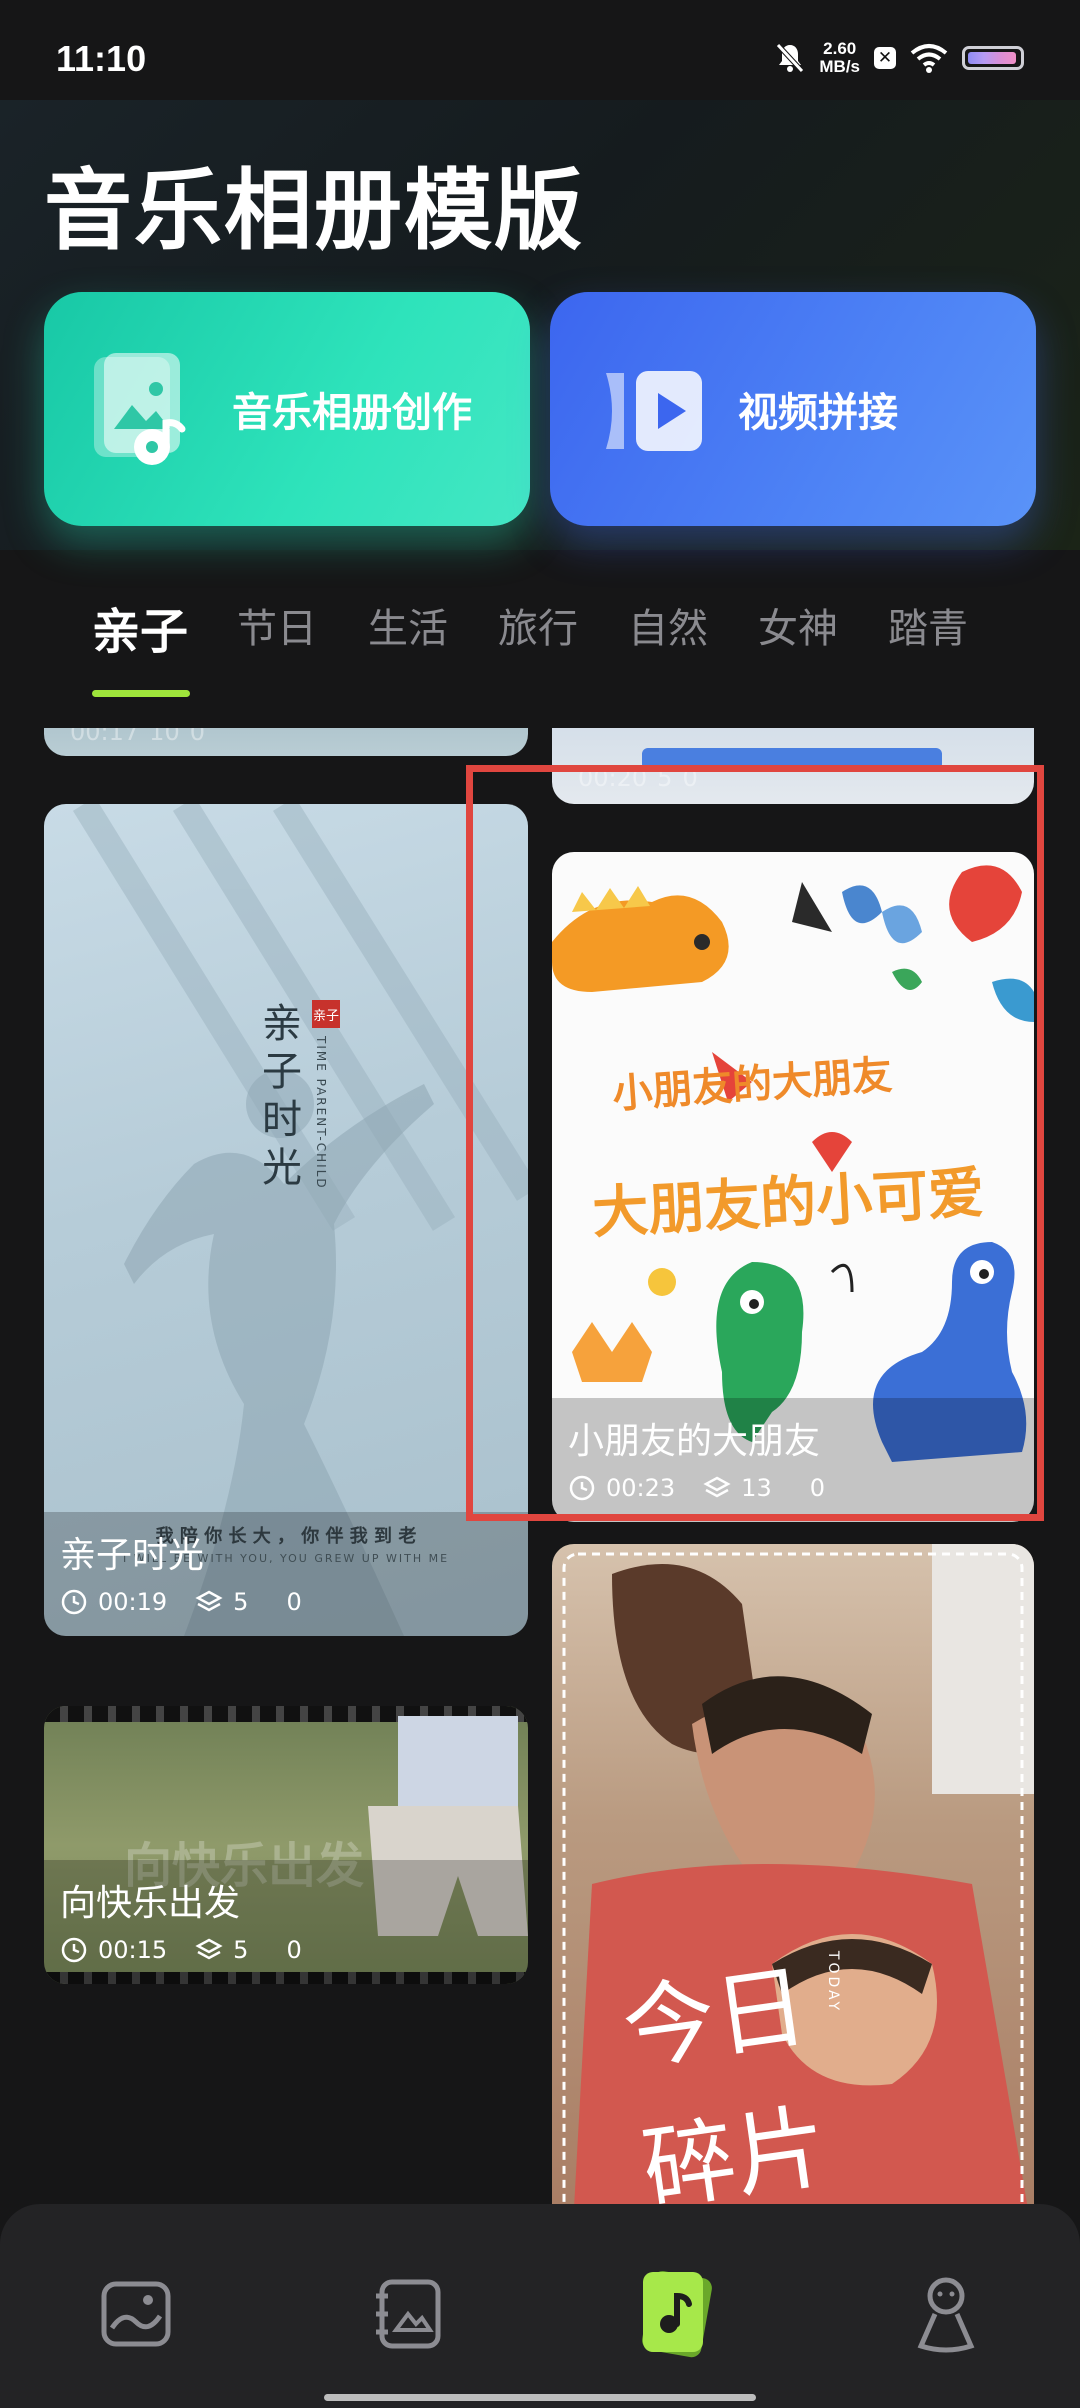 The image size is (1080, 2408). What do you see at coordinates (408, 625) in the screenshot?
I see `tab-life: 生活` at bounding box center [408, 625].